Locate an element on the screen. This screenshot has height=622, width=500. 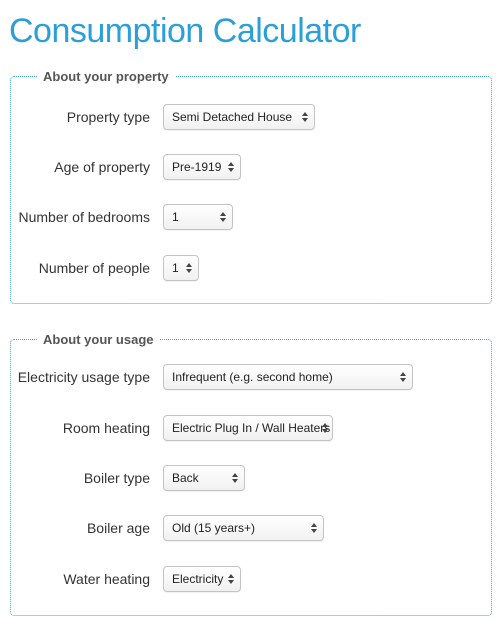
property-type-select: Semi Detached House is located at coordinates (239, 117).